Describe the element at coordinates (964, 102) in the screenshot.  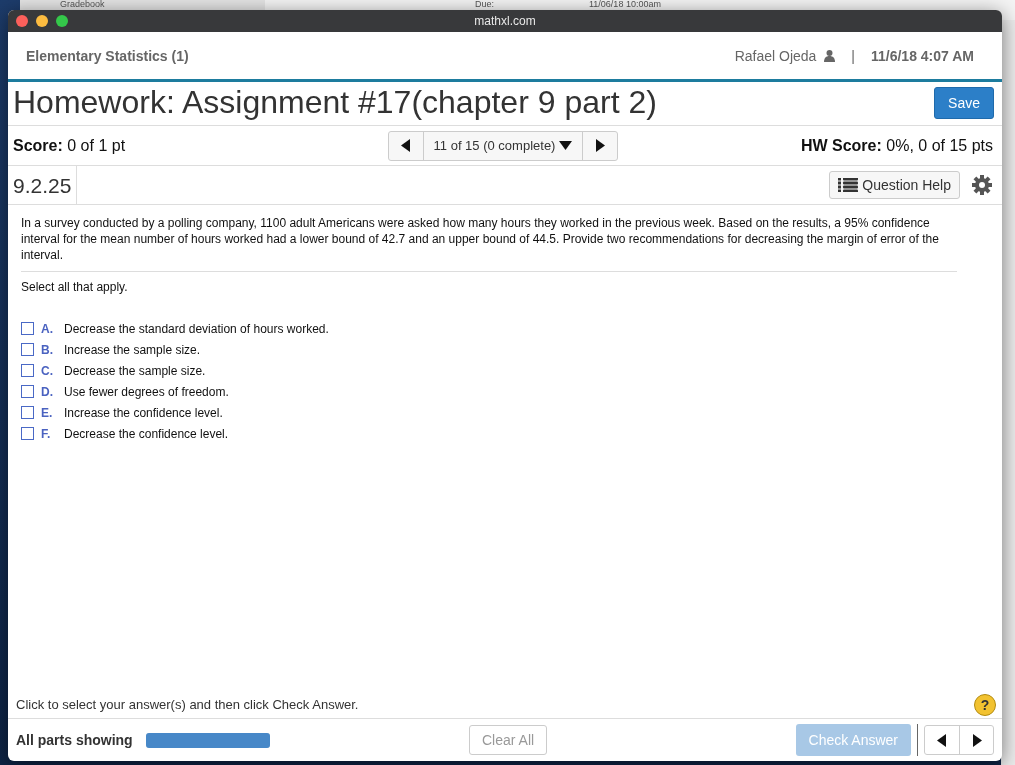
I see `save-button: Save` at that location.